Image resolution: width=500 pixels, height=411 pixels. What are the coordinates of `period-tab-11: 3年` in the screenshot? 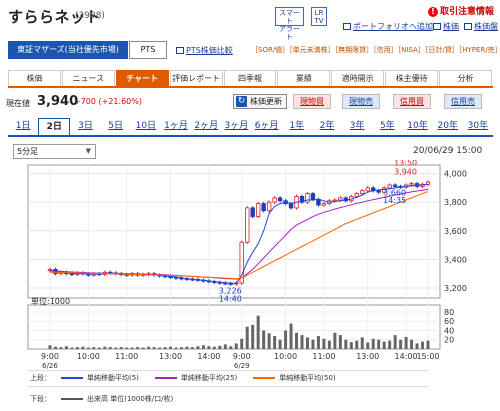 It's located at (357, 126).